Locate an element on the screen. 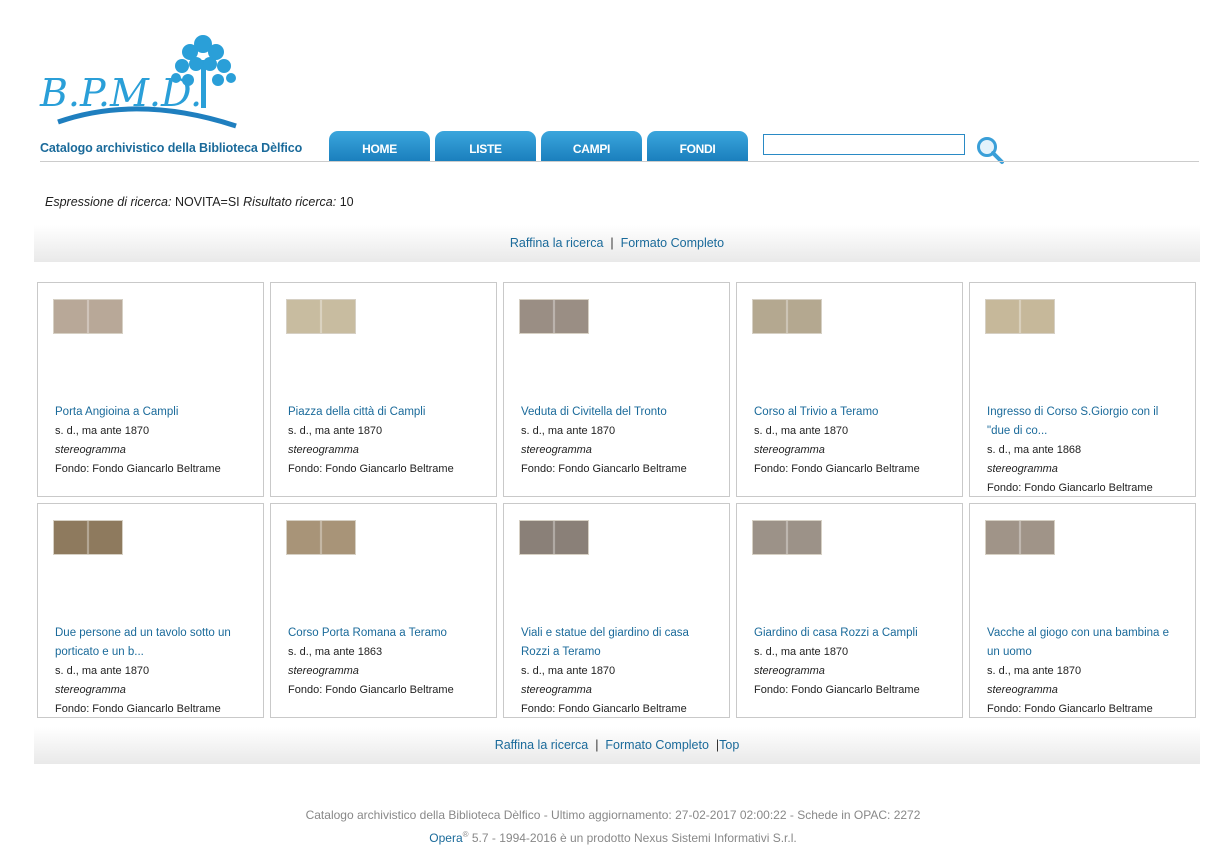 The image size is (1226, 855). record-title: Porta Angioina a Campli is located at coordinates (153, 412).